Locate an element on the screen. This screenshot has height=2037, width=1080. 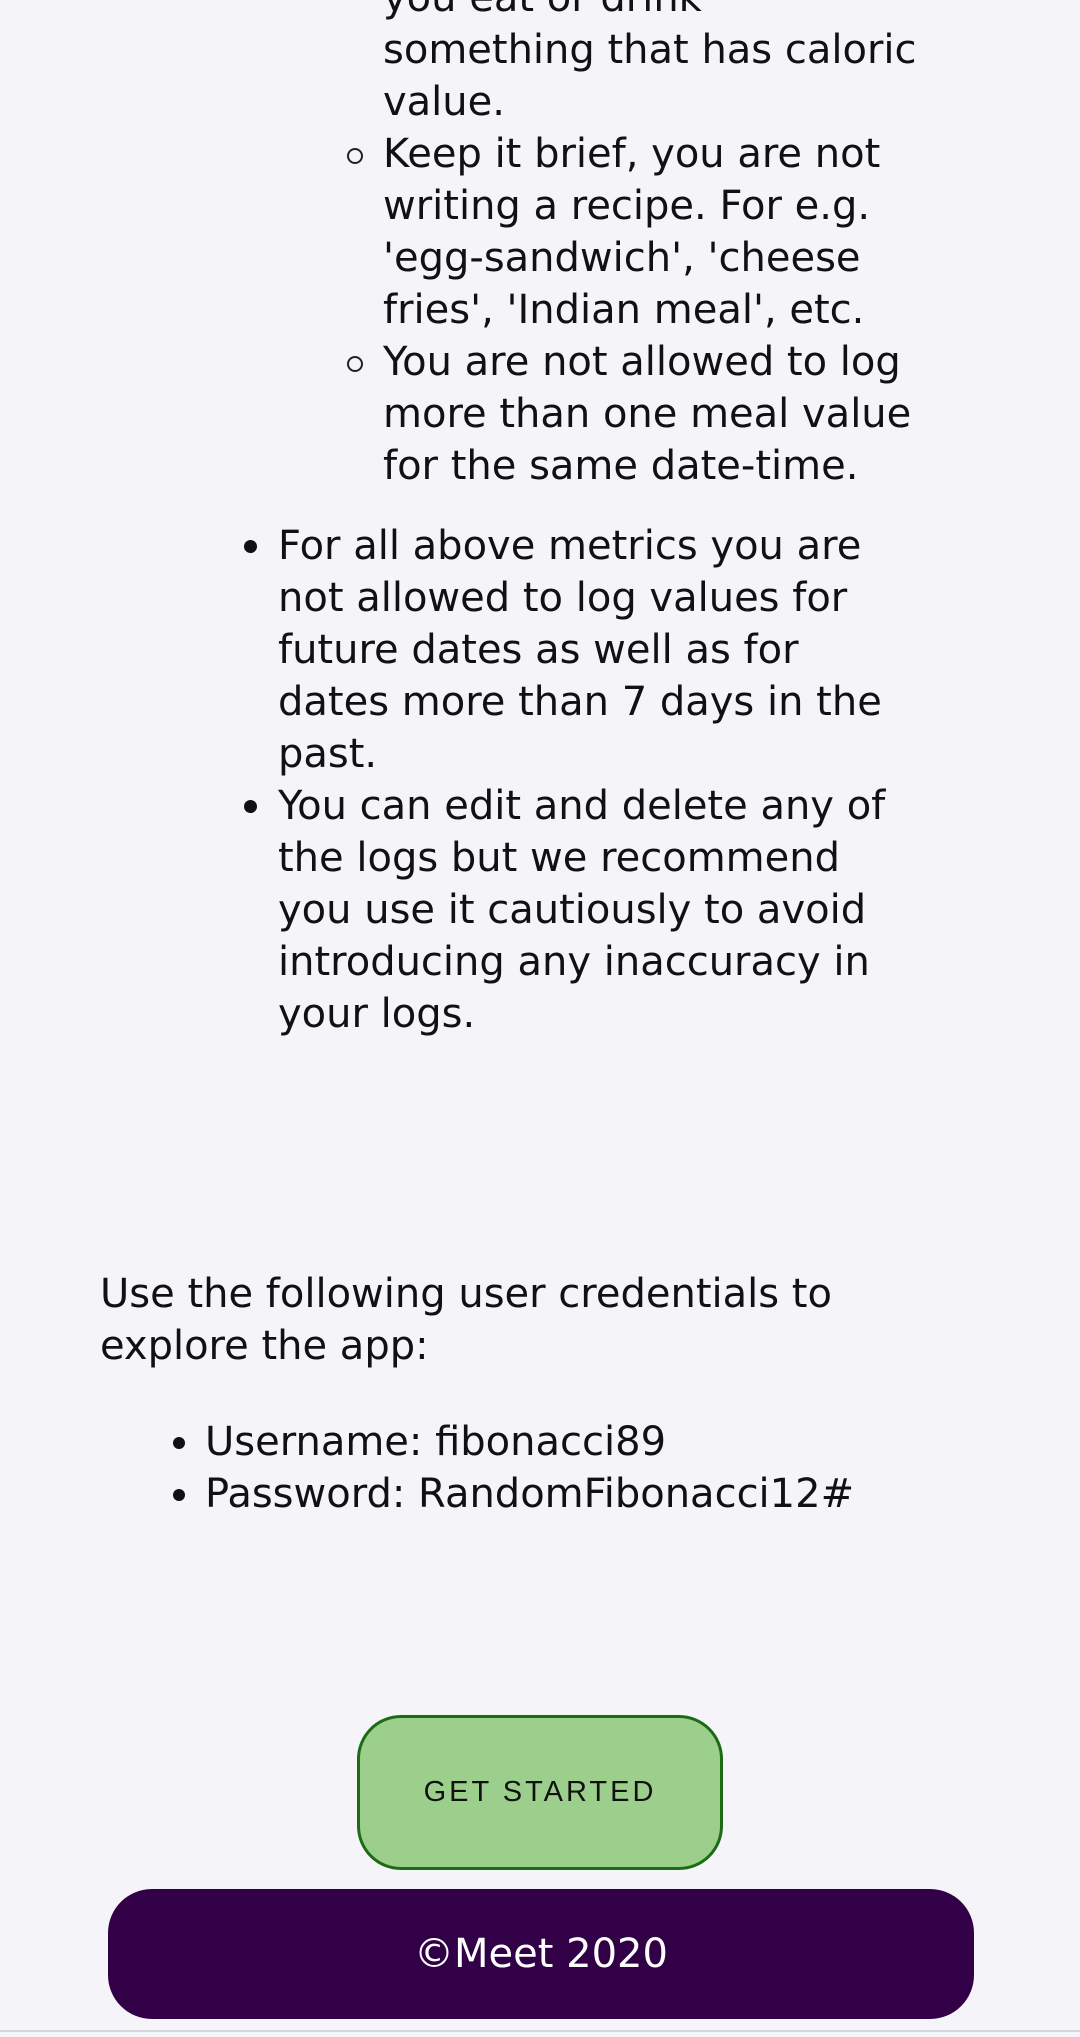
footer-text: ©Meet 2020 is located at coordinates (541, 1954).